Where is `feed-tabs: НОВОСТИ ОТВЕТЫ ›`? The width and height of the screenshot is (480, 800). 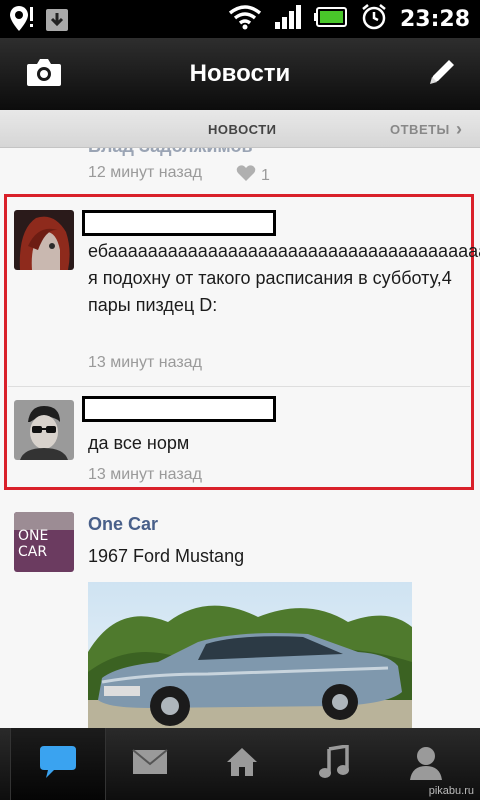 feed-tabs: НОВОСТИ ОТВЕТЫ › is located at coordinates (240, 129).